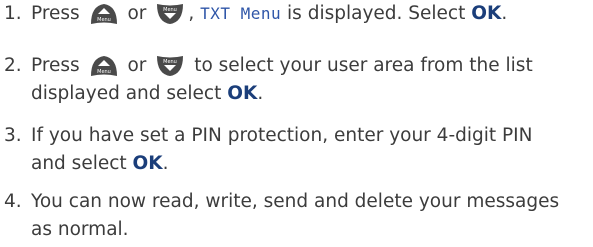  What do you see at coordinates (13, 65) in the screenshot?
I see `step-number: 2.` at bounding box center [13, 65].